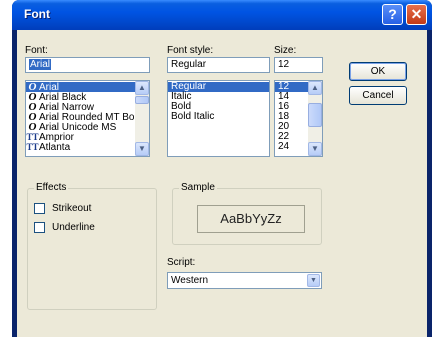 The height and width of the screenshot is (337, 443). I want to click on font-label: Font:, so click(36, 50).